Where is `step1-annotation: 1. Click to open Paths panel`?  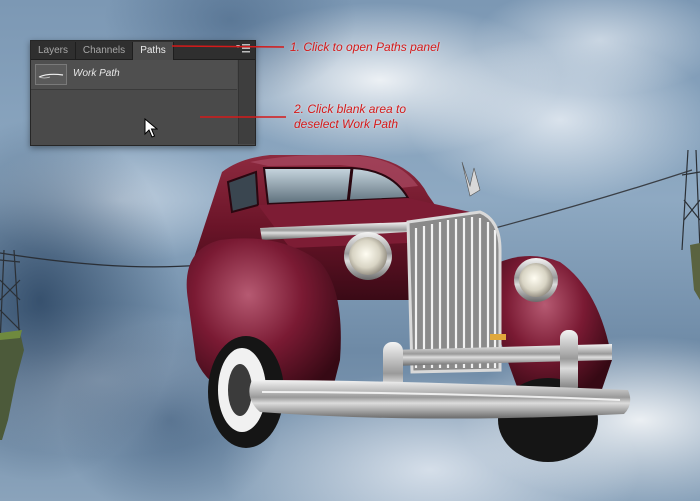
step1-annotation: 1. Click to open Paths panel is located at coordinates (365, 47).